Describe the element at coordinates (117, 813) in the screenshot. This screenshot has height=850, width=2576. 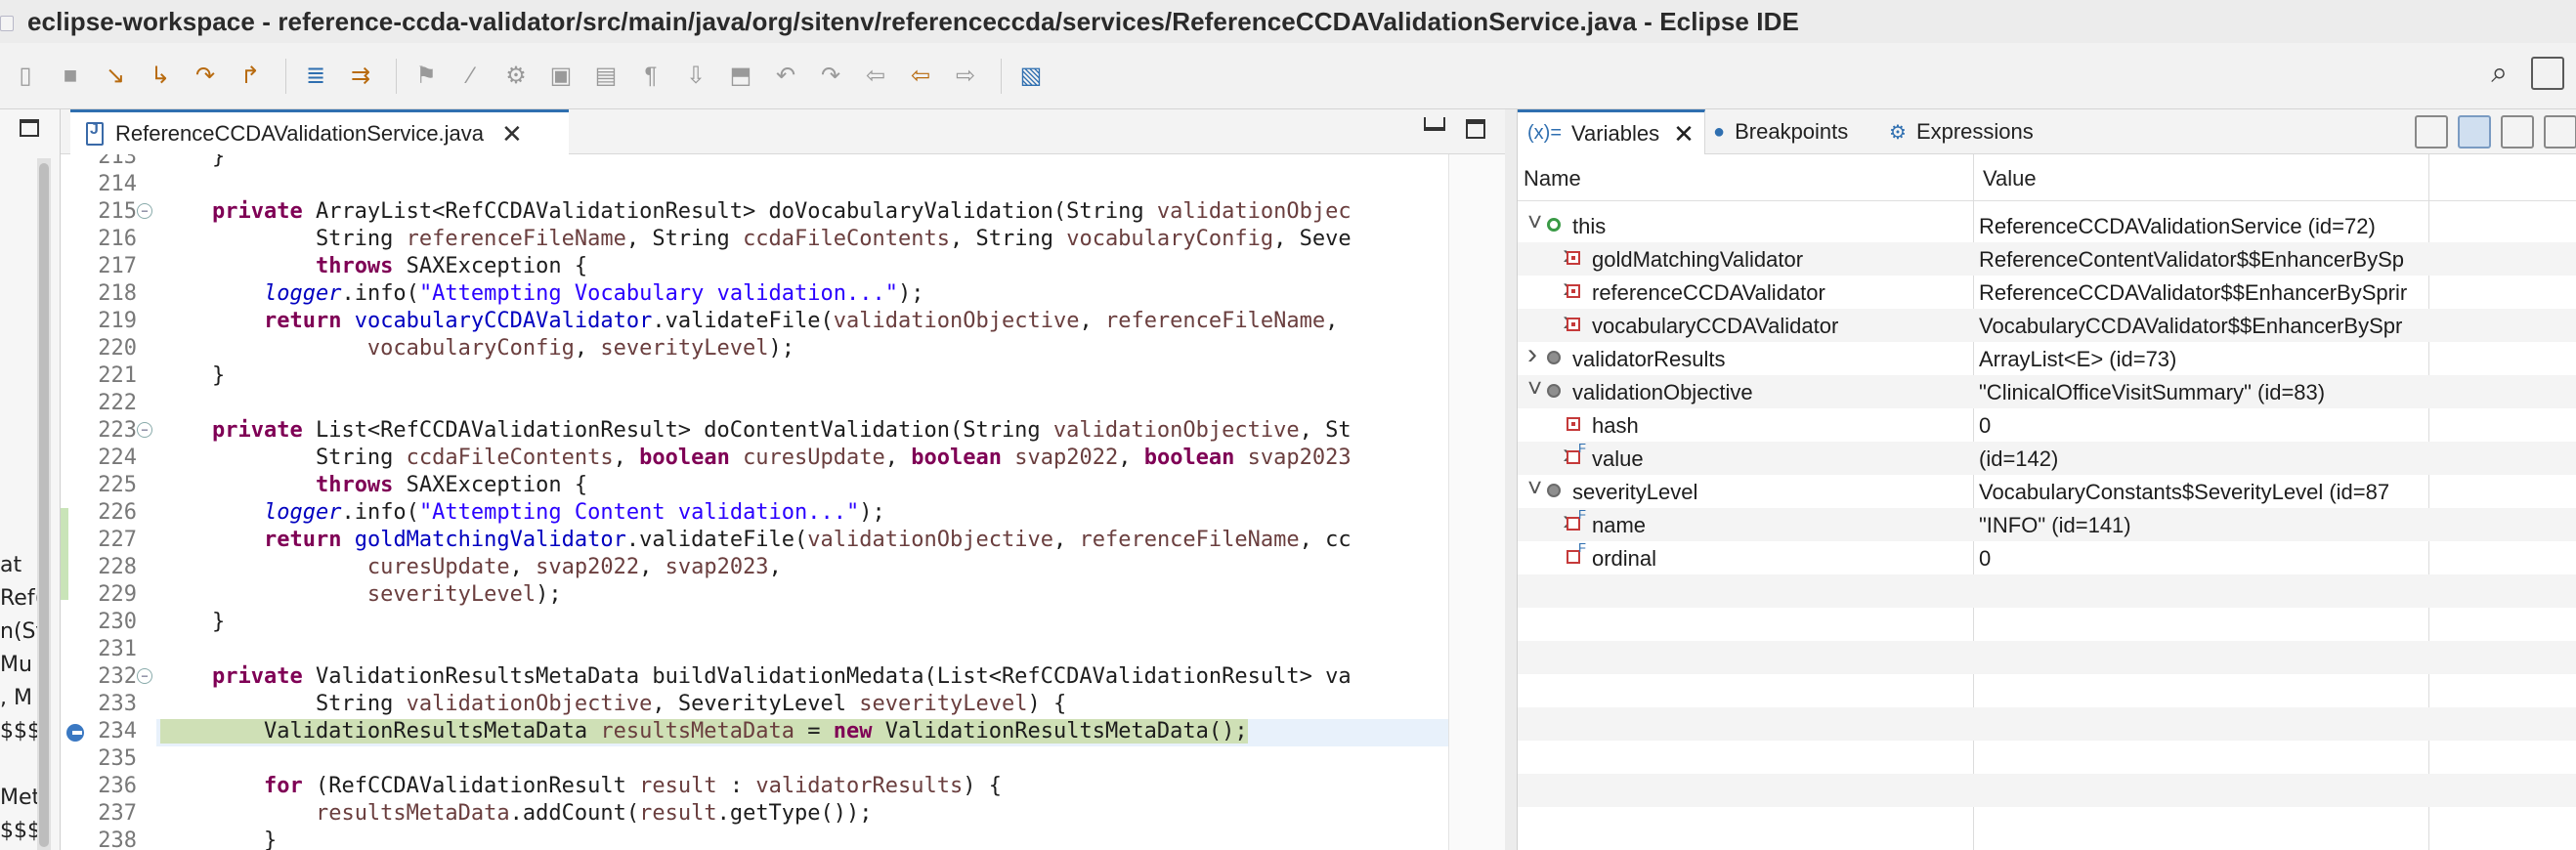
I see `line-number: 237` at that location.